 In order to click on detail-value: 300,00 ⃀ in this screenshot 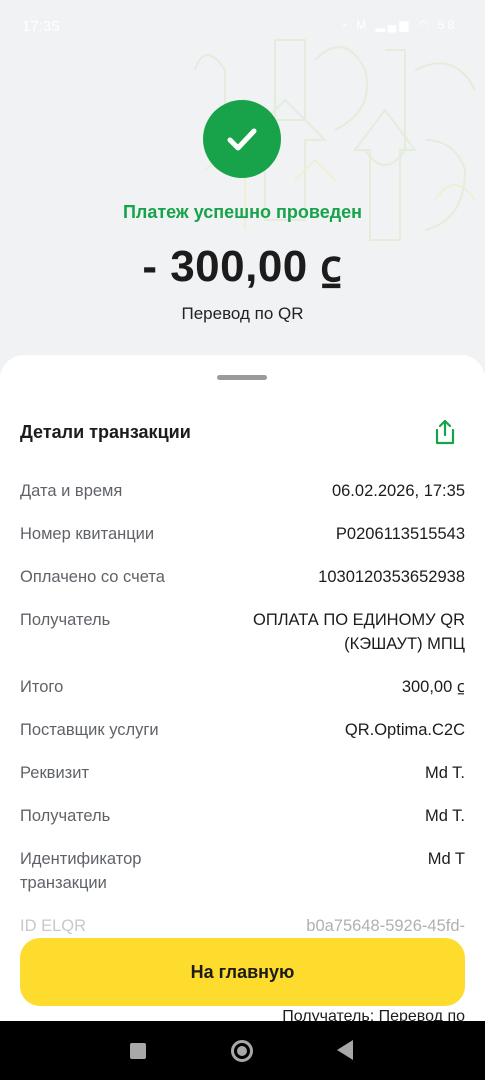, I will do `click(433, 687)`.